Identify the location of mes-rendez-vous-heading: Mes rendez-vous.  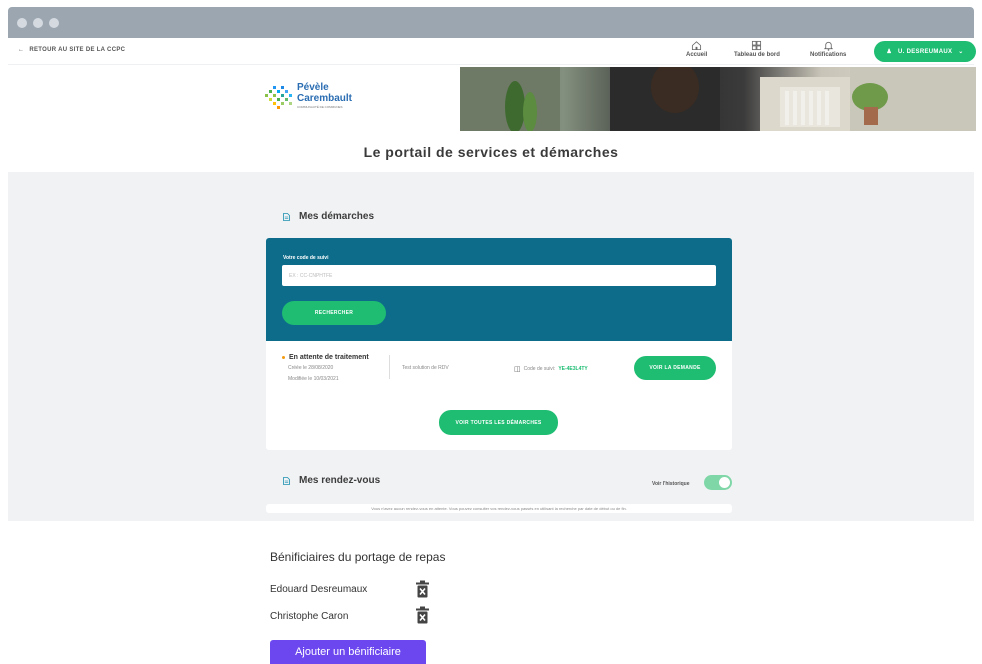
(331, 480).